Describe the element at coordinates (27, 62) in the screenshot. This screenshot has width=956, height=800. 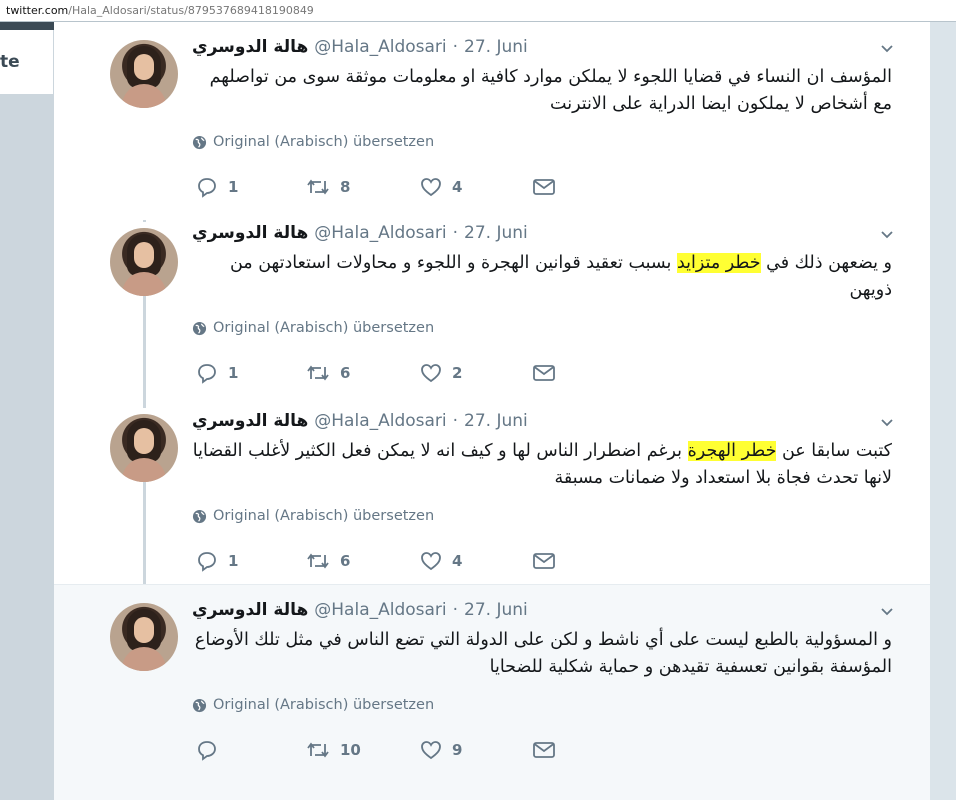
I see `left-panel-fragment: te` at that location.